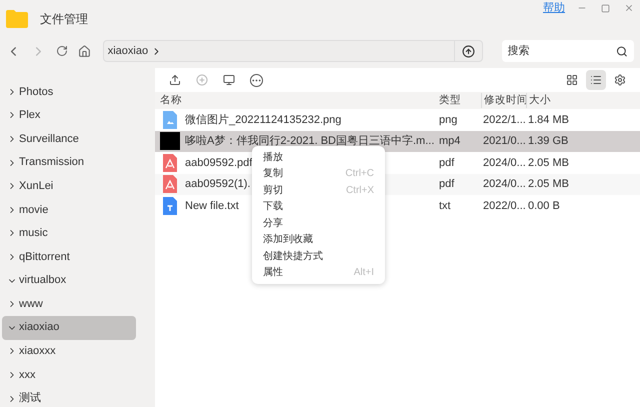  I want to click on image-file-icon, so click(170, 119).